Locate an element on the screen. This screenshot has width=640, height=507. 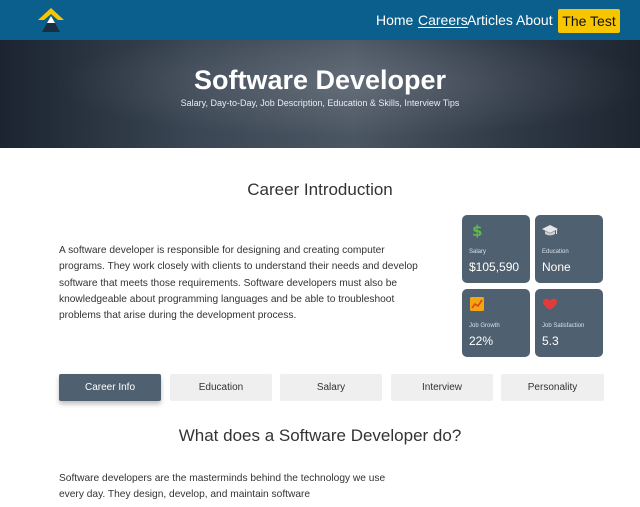
salary-label: Salary is located at coordinates (478, 252).